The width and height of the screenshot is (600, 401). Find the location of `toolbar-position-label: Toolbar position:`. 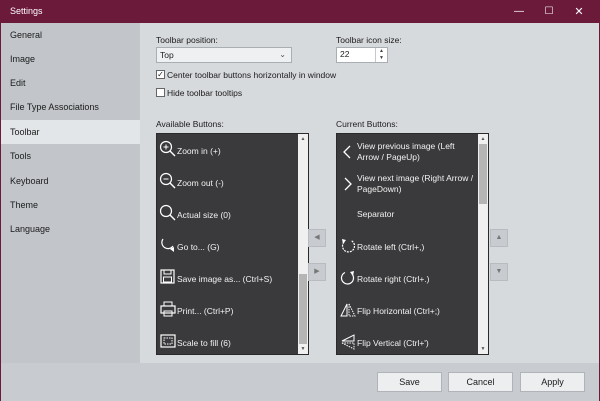

toolbar-position-label: Toolbar position: is located at coordinates (187, 40).